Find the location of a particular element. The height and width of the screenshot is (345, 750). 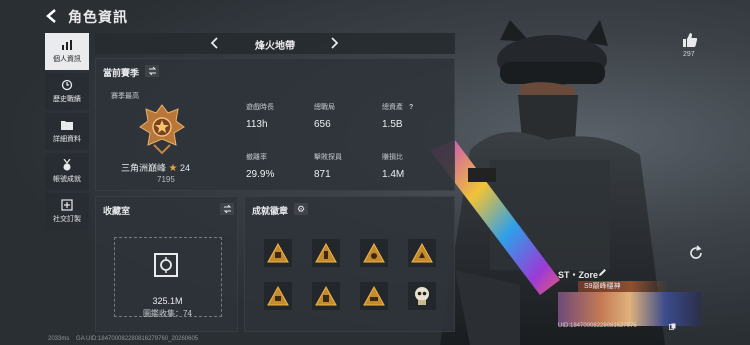

stat-value: 1.4M is located at coordinates (393, 174).